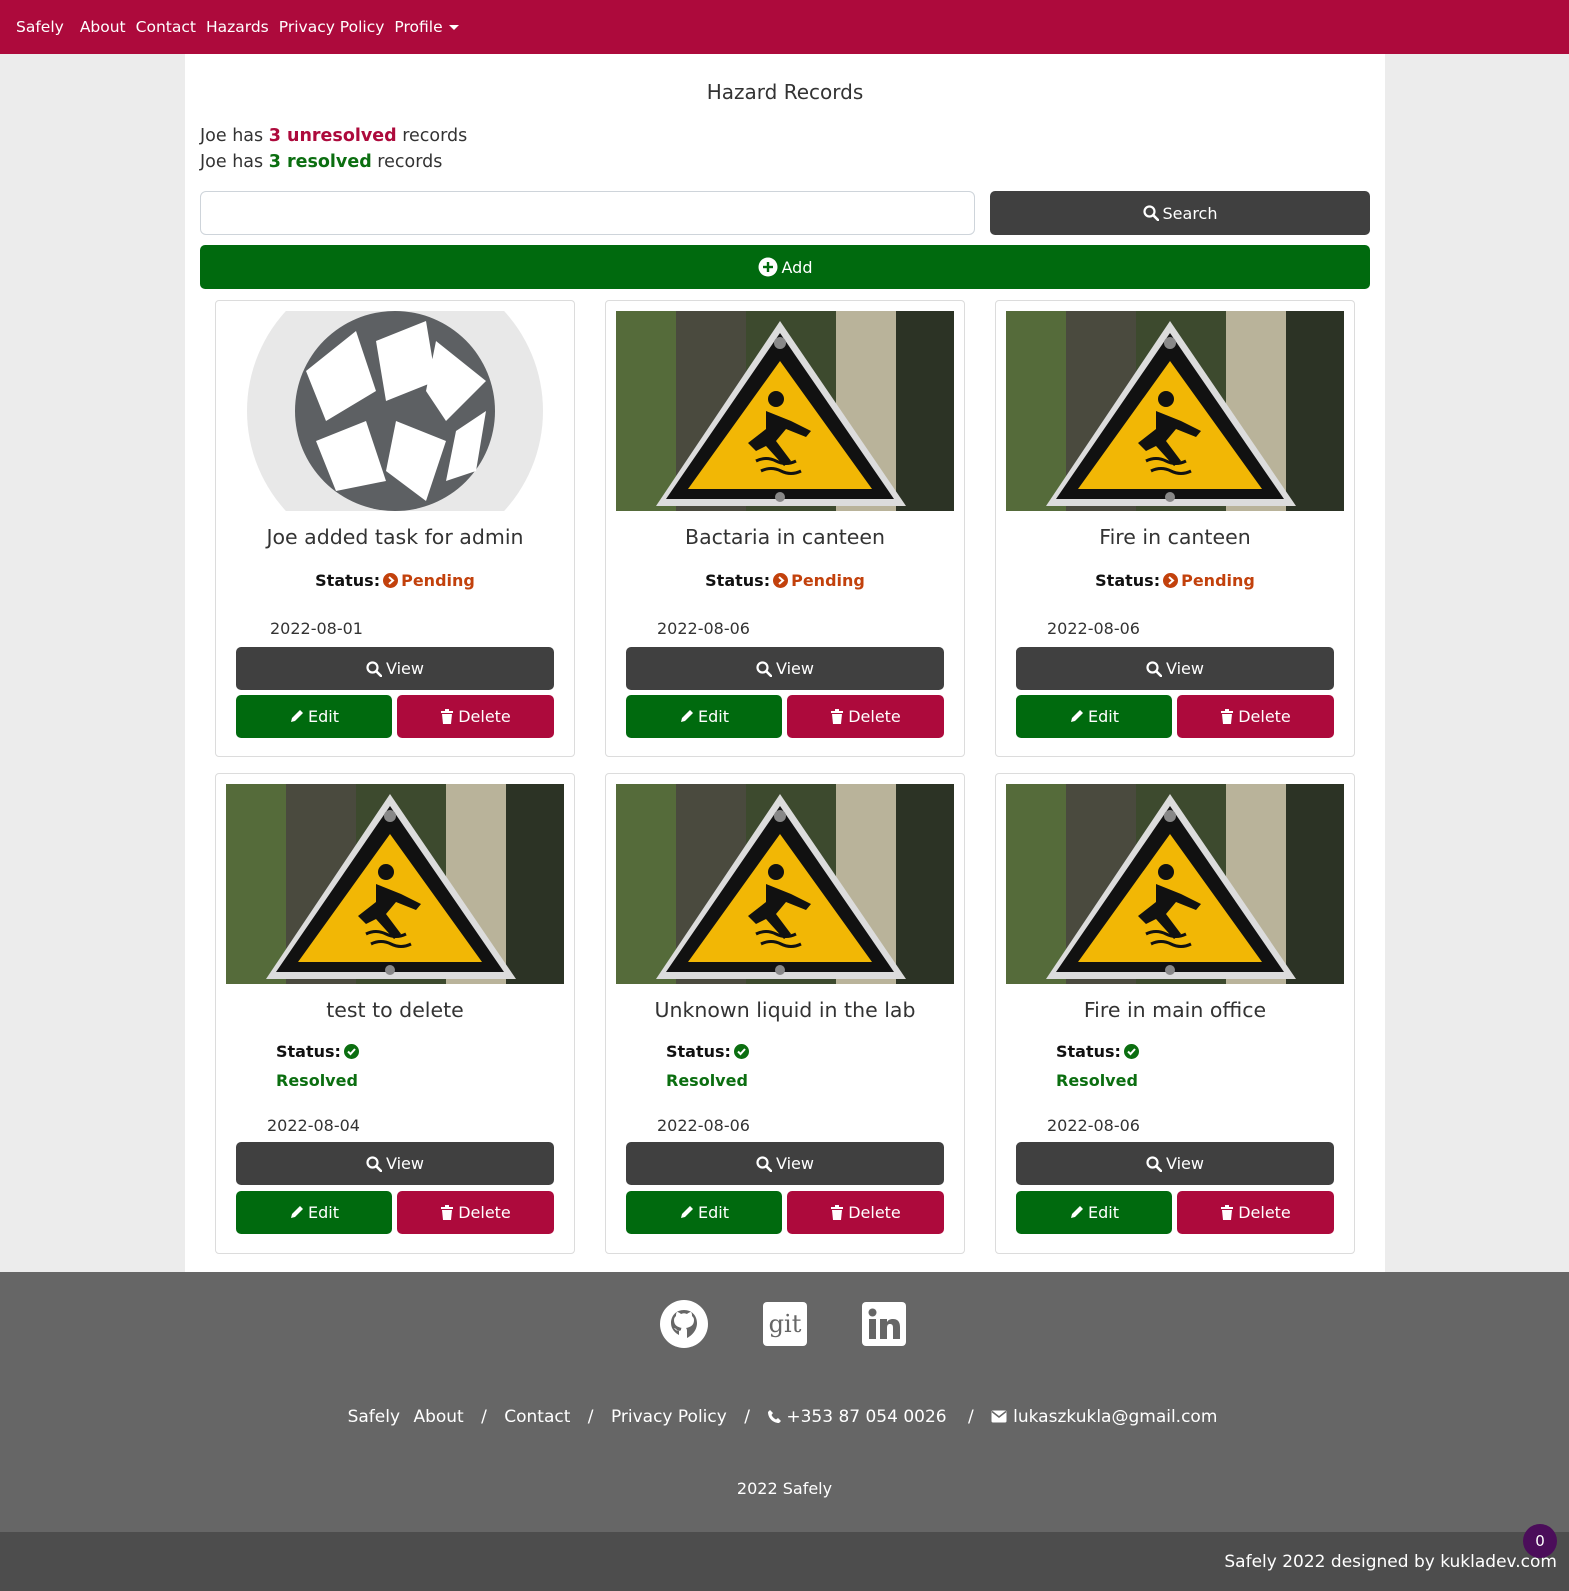 Image resolution: width=1569 pixels, height=1591 pixels. What do you see at coordinates (418, 27) in the screenshot?
I see `nav-profile-label: Profile` at bounding box center [418, 27].